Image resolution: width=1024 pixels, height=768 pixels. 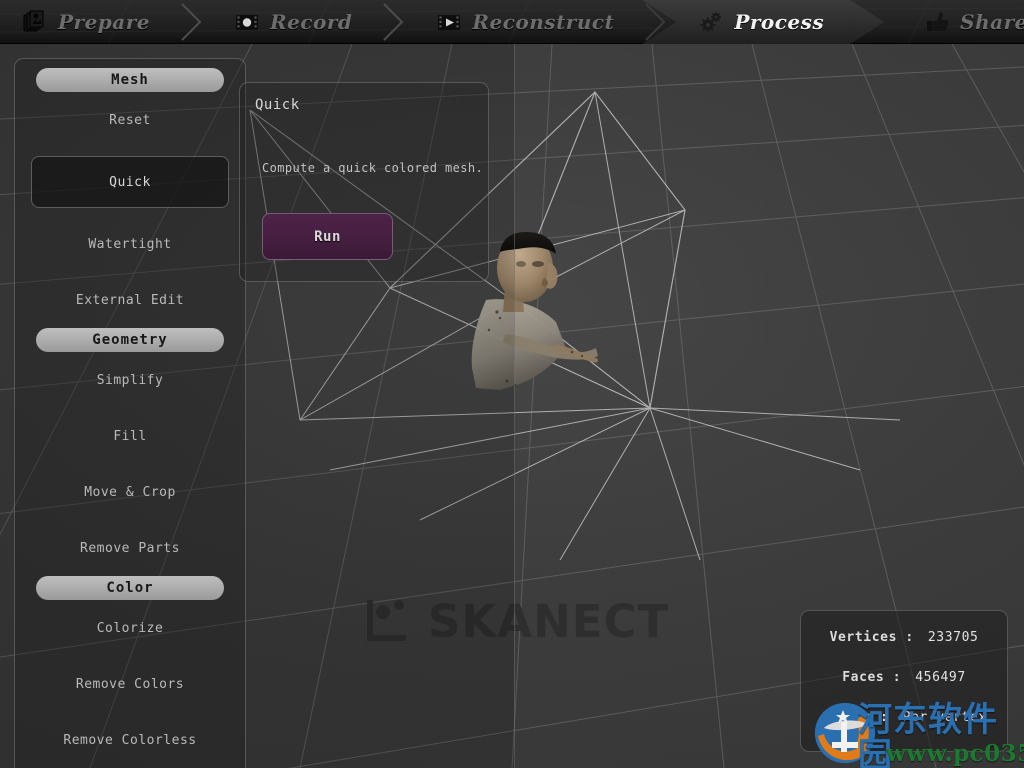 I want to click on tab-reconstruct: Reconstruct, so click(x=527, y=22).